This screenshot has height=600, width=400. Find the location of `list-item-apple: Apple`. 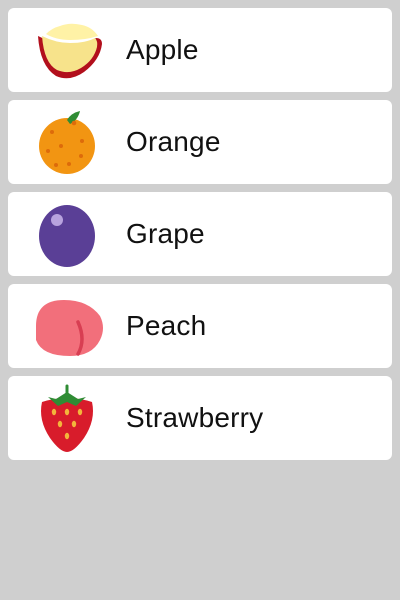

list-item-apple: Apple is located at coordinates (200, 50).